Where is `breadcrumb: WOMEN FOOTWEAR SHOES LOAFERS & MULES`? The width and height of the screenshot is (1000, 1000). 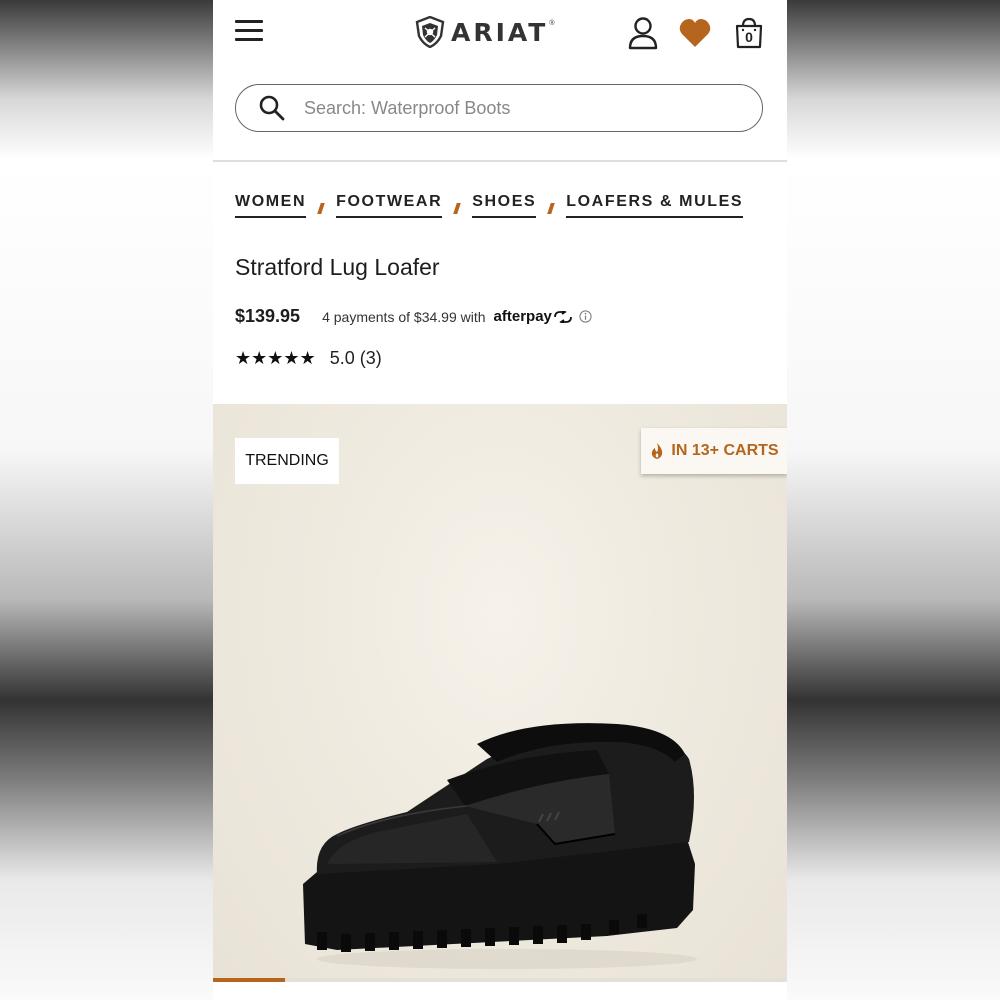
breadcrumb: WOMEN FOOTWEAR SHOES LOAFERS & MULES is located at coordinates (489, 205).